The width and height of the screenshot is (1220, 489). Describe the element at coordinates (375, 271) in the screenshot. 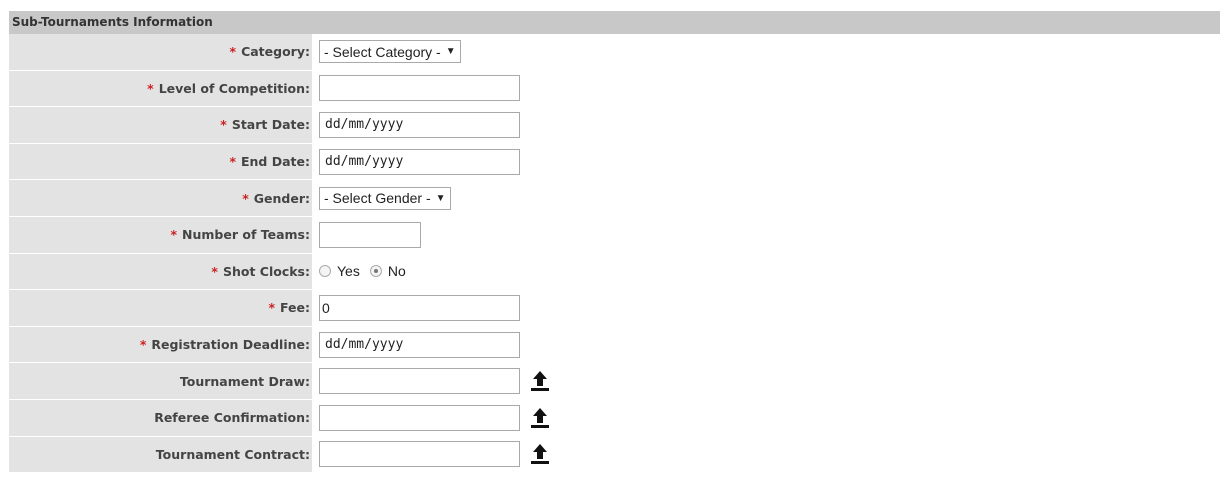

I see `shot-clocks-no-radio` at that location.